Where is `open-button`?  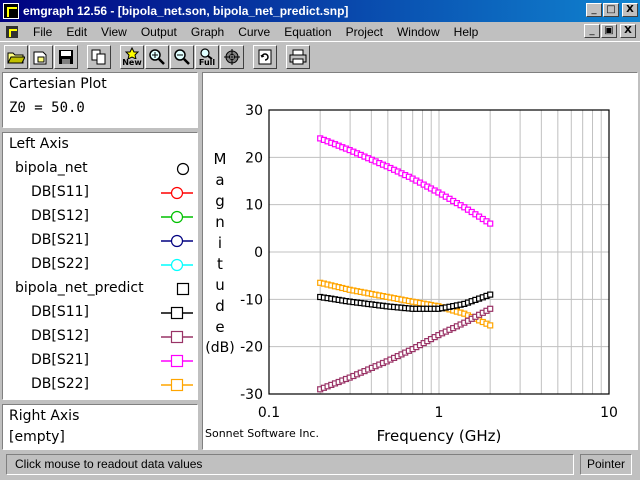 open-button is located at coordinates (16, 56).